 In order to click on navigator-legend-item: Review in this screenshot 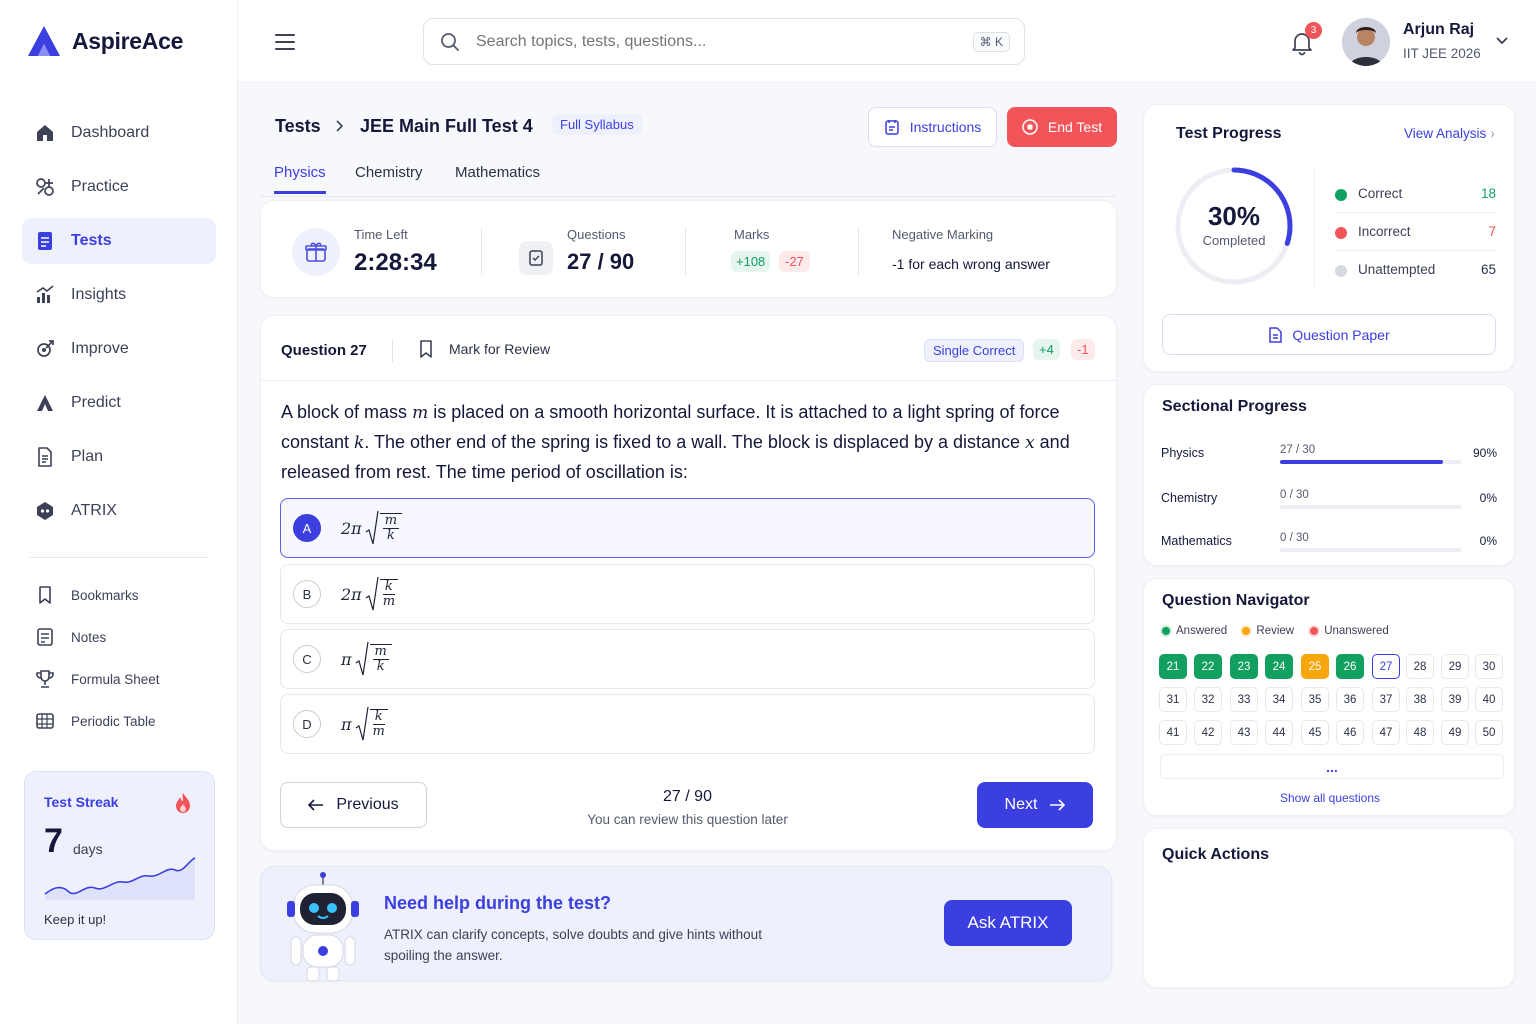, I will do `click(1268, 631)`.